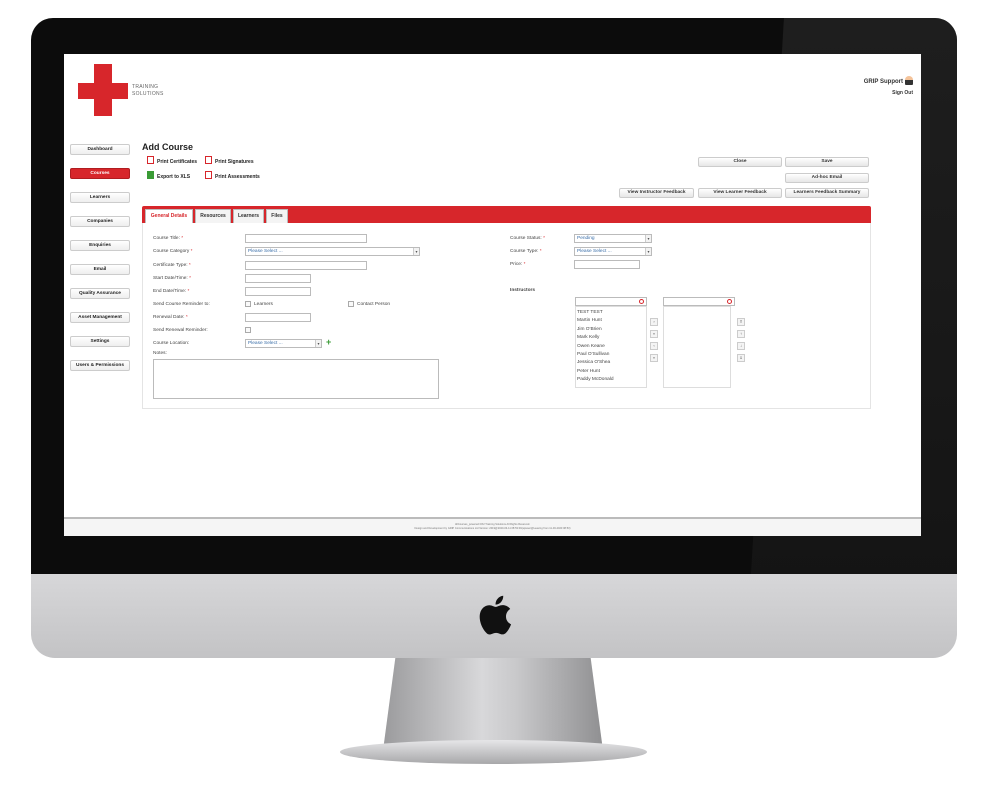 The width and height of the screenshot is (987, 788). Describe the element at coordinates (595, 321) in the screenshot. I see `list-item: Martin Hunt` at that location.